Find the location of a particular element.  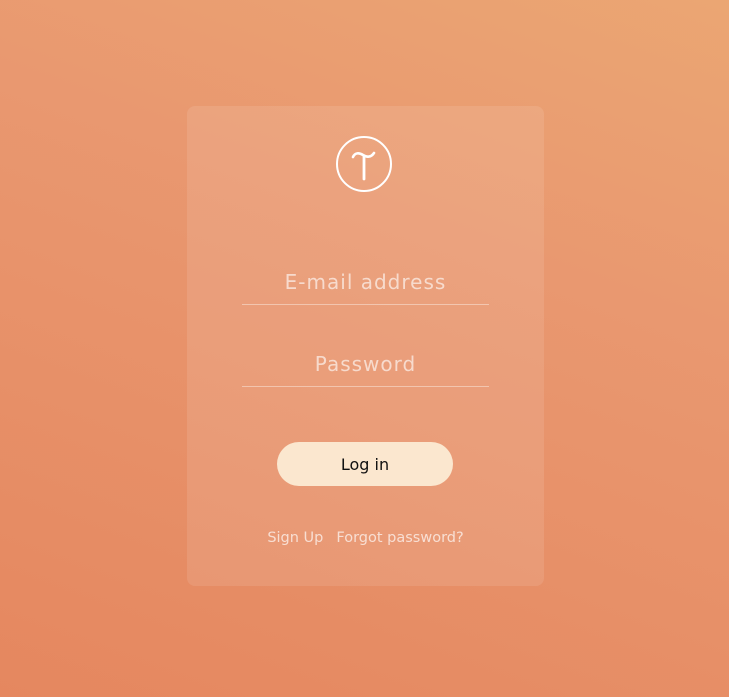

forgot-password-link: Forgot password? is located at coordinates (399, 538).